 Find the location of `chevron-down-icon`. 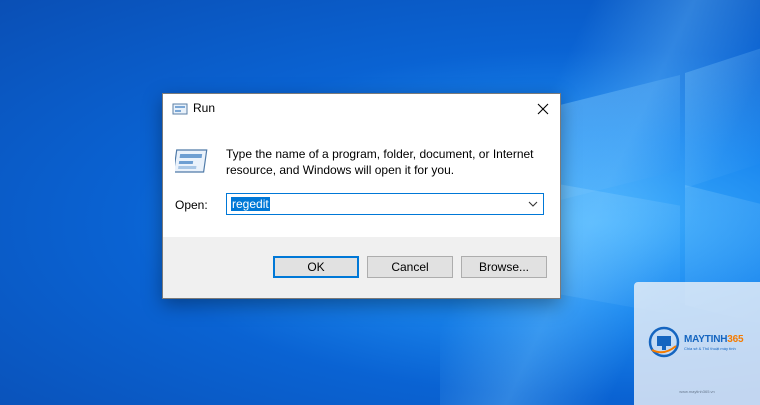

chevron-down-icon is located at coordinates (533, 204).